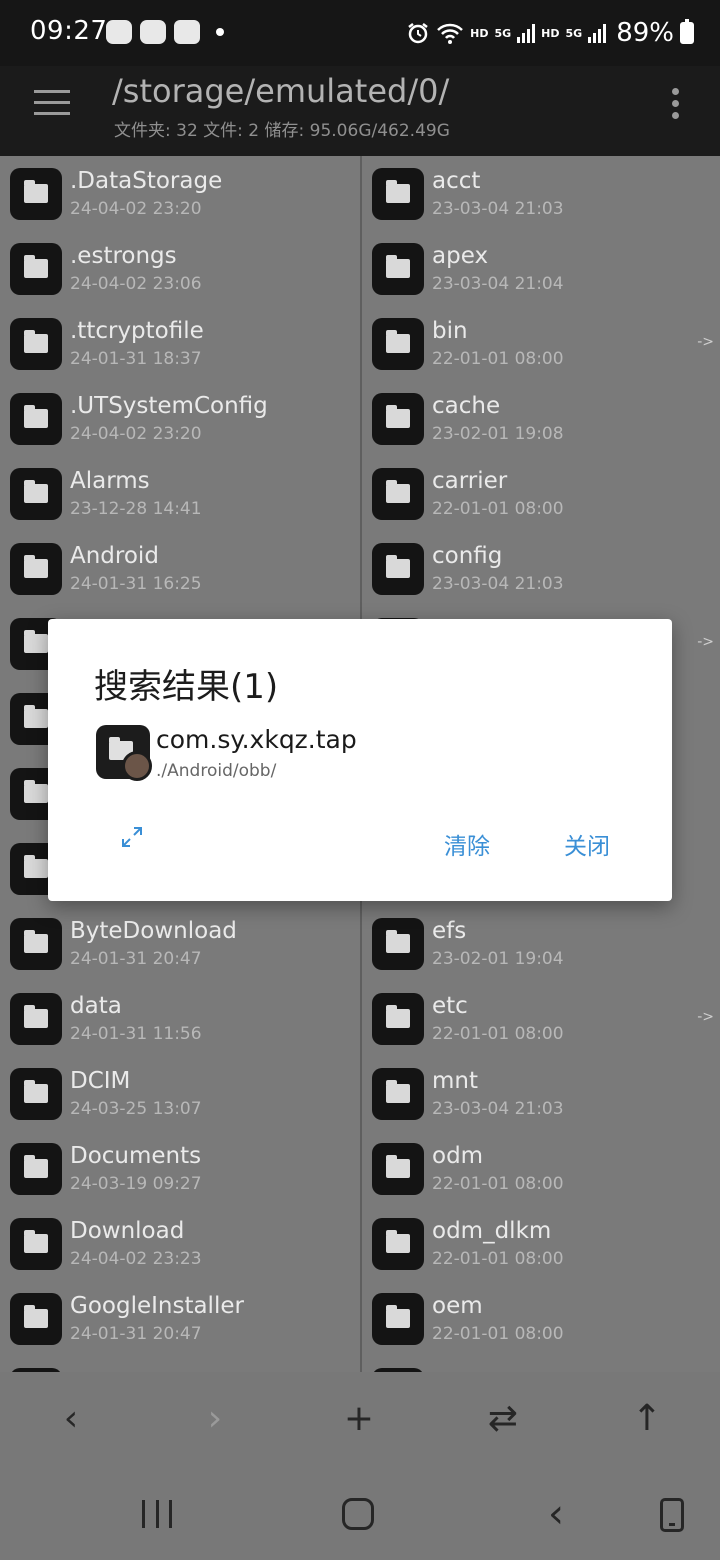 The height and width of the screenshot is (1560, 720). Describe the element at coordinates (647, 1419) in the screenshot. I see `parent-directory-button: ↑` at that location.